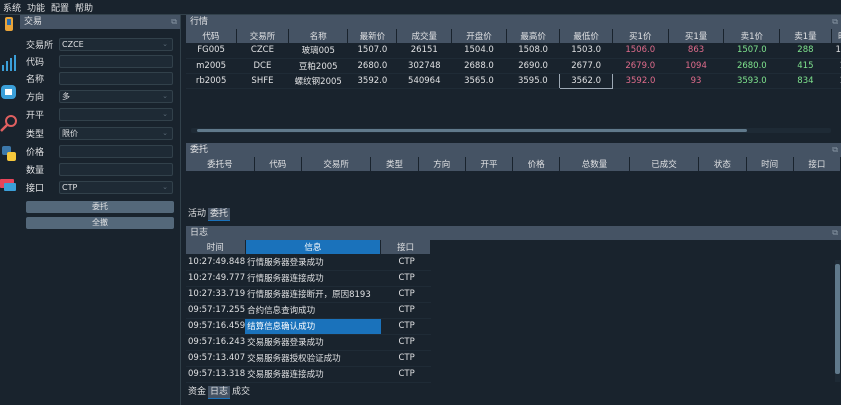 This screenshot has width=841, height=405. What do you see at coordinates (722, 164) in the screenshot?
I see `column-header: 状态` at bounding box center [722, 164].